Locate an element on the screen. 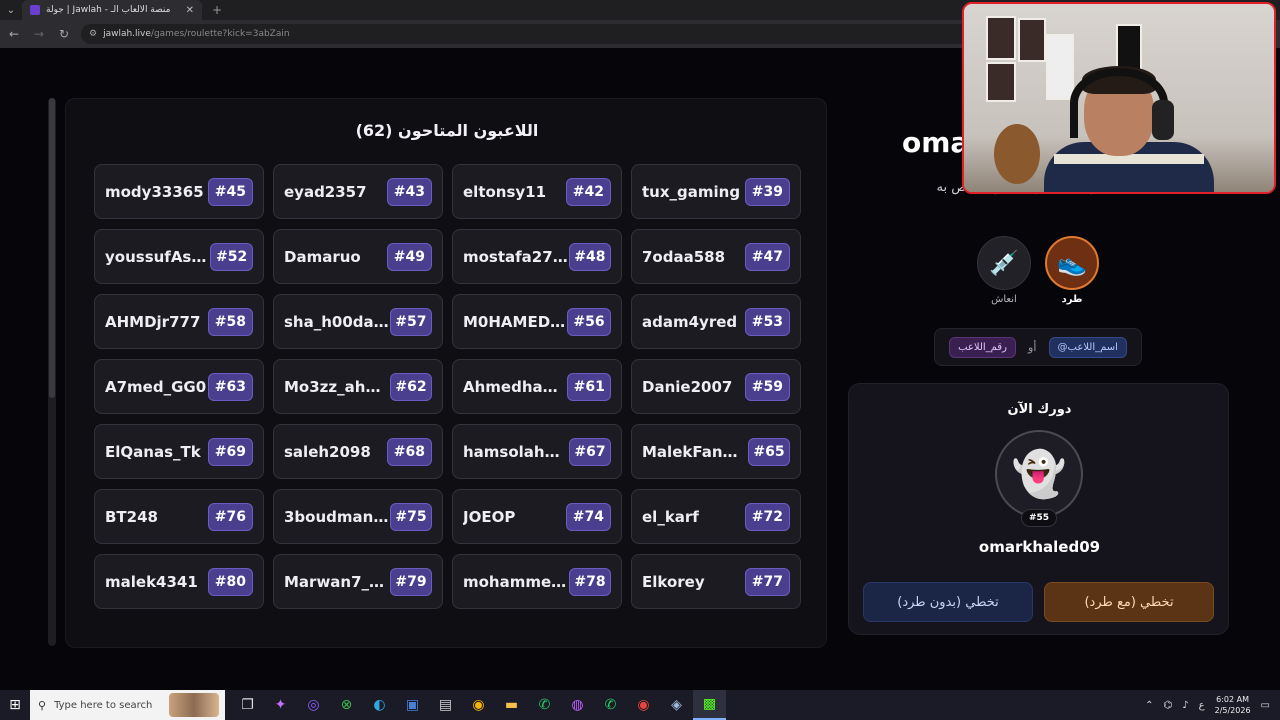  site-info-icon: ⚙ is located at coordinates (93, 34).